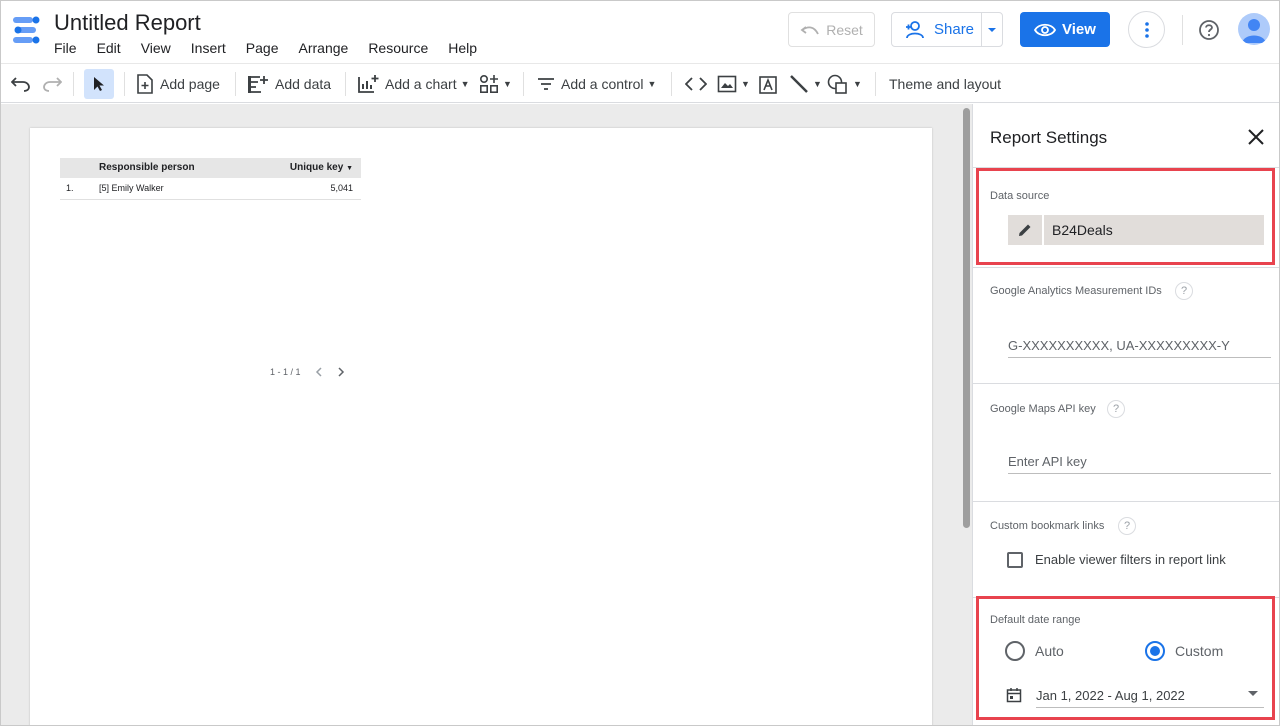  I want to click on data-source-label: Data source, so click(1020, 196).